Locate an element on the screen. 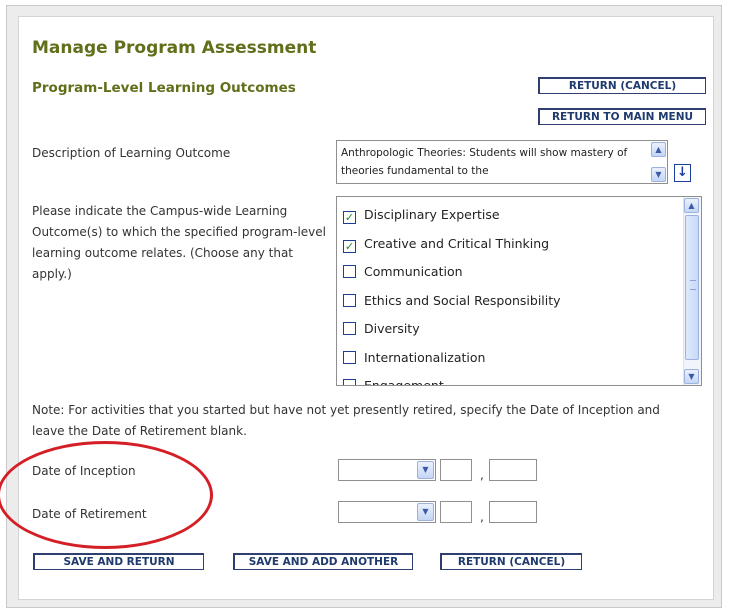  outcome-item: ✓ Disciplinary Expertise is located at coordinates (421, 215).